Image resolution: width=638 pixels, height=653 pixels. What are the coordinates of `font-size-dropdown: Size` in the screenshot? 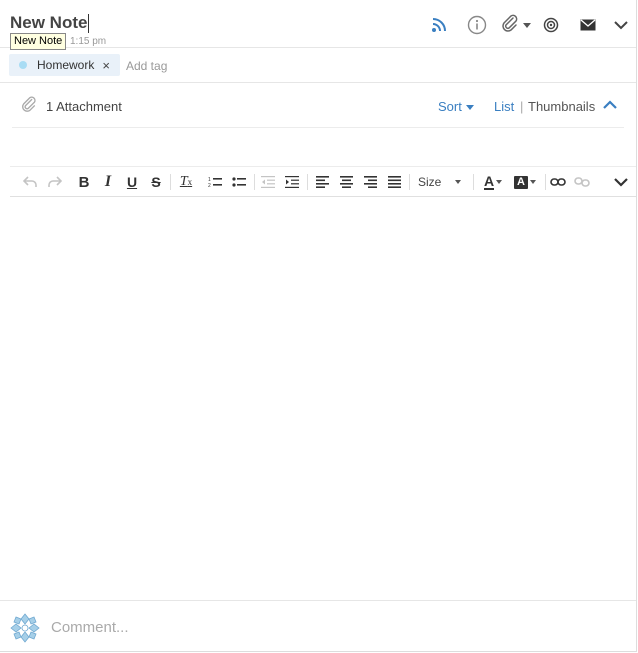 It's located at (443, 182).